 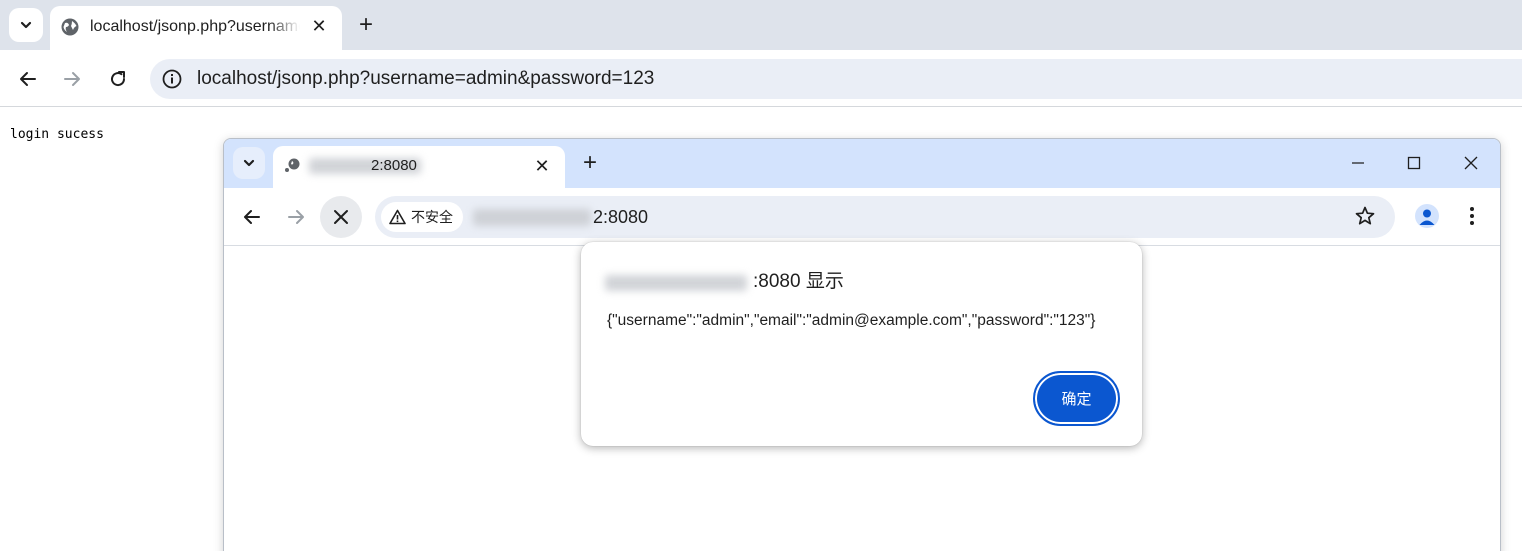 I want to click on bookmark-star-icon, so click(x=1365, y=216).